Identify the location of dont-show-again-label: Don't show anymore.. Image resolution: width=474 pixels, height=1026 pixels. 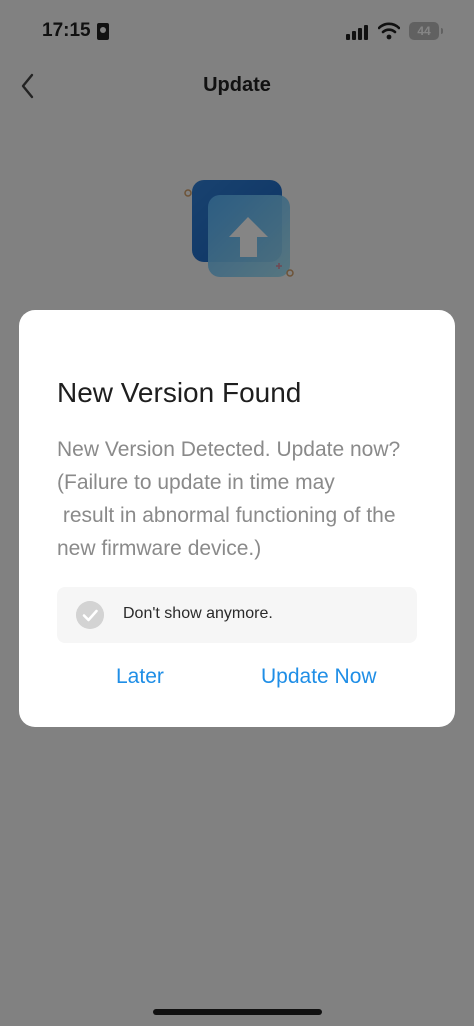
(198, 613).